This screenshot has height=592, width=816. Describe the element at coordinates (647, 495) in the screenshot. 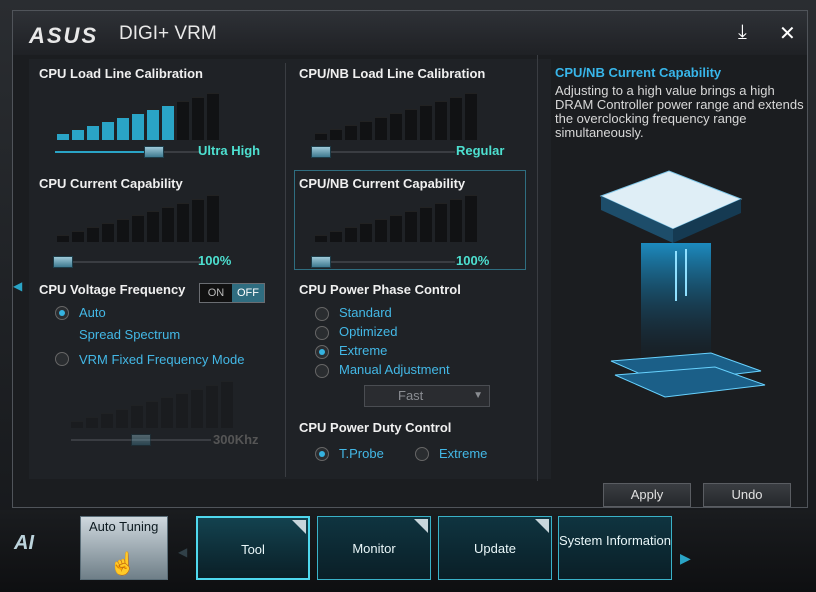

I see `apply-button: Apply` at that location.